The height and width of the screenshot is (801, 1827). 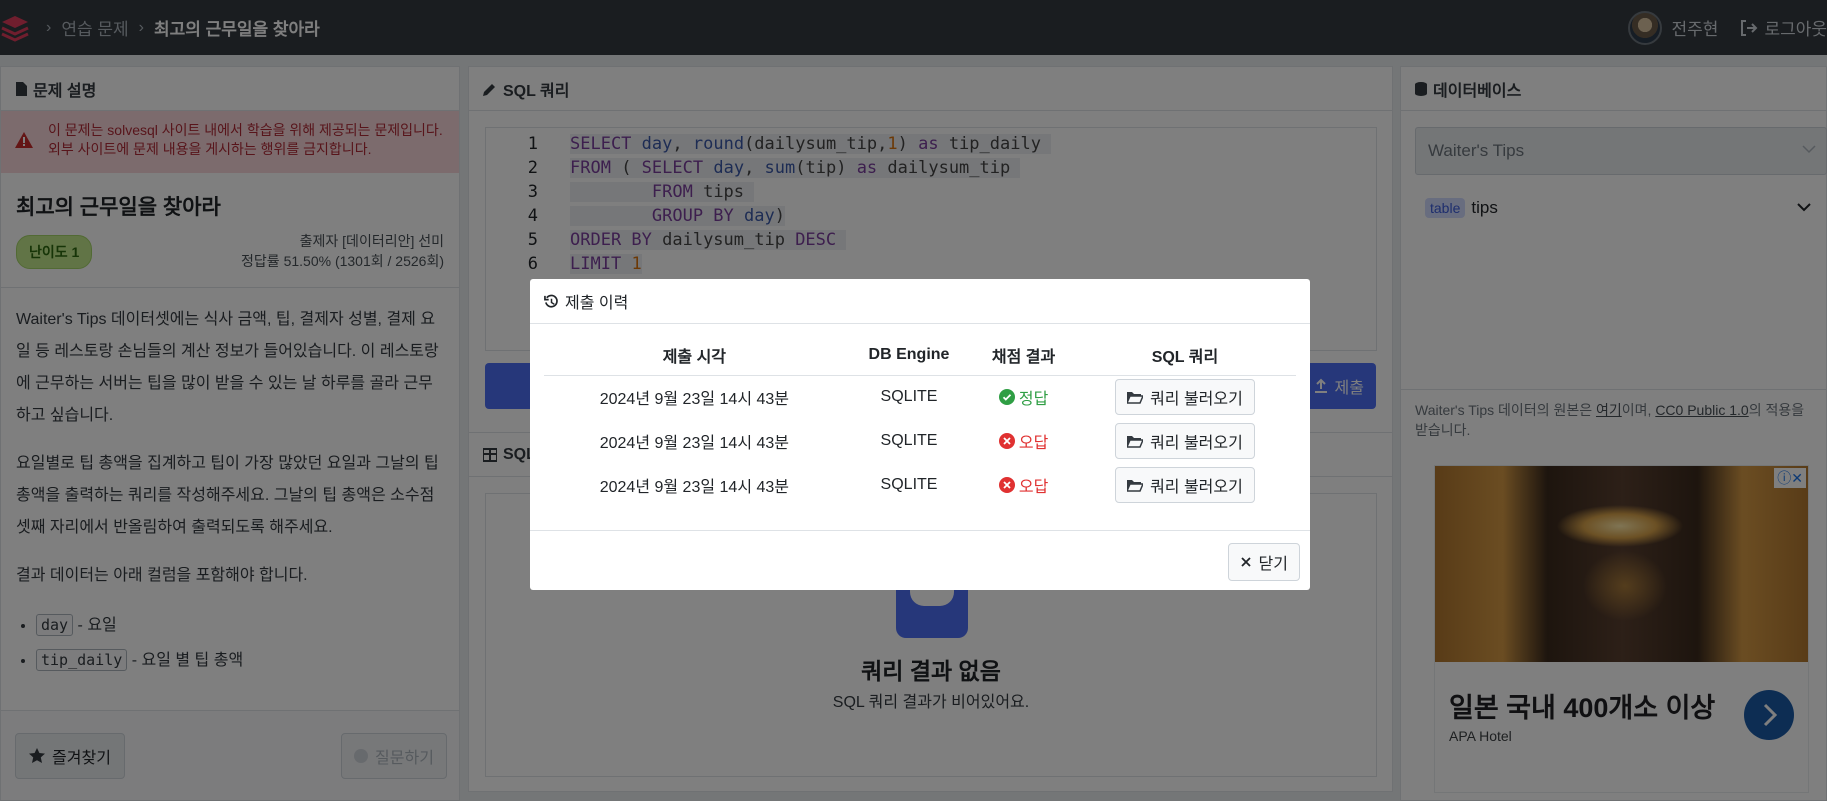 I want to click on result-label: 정답, so click(x=1033, y=399).